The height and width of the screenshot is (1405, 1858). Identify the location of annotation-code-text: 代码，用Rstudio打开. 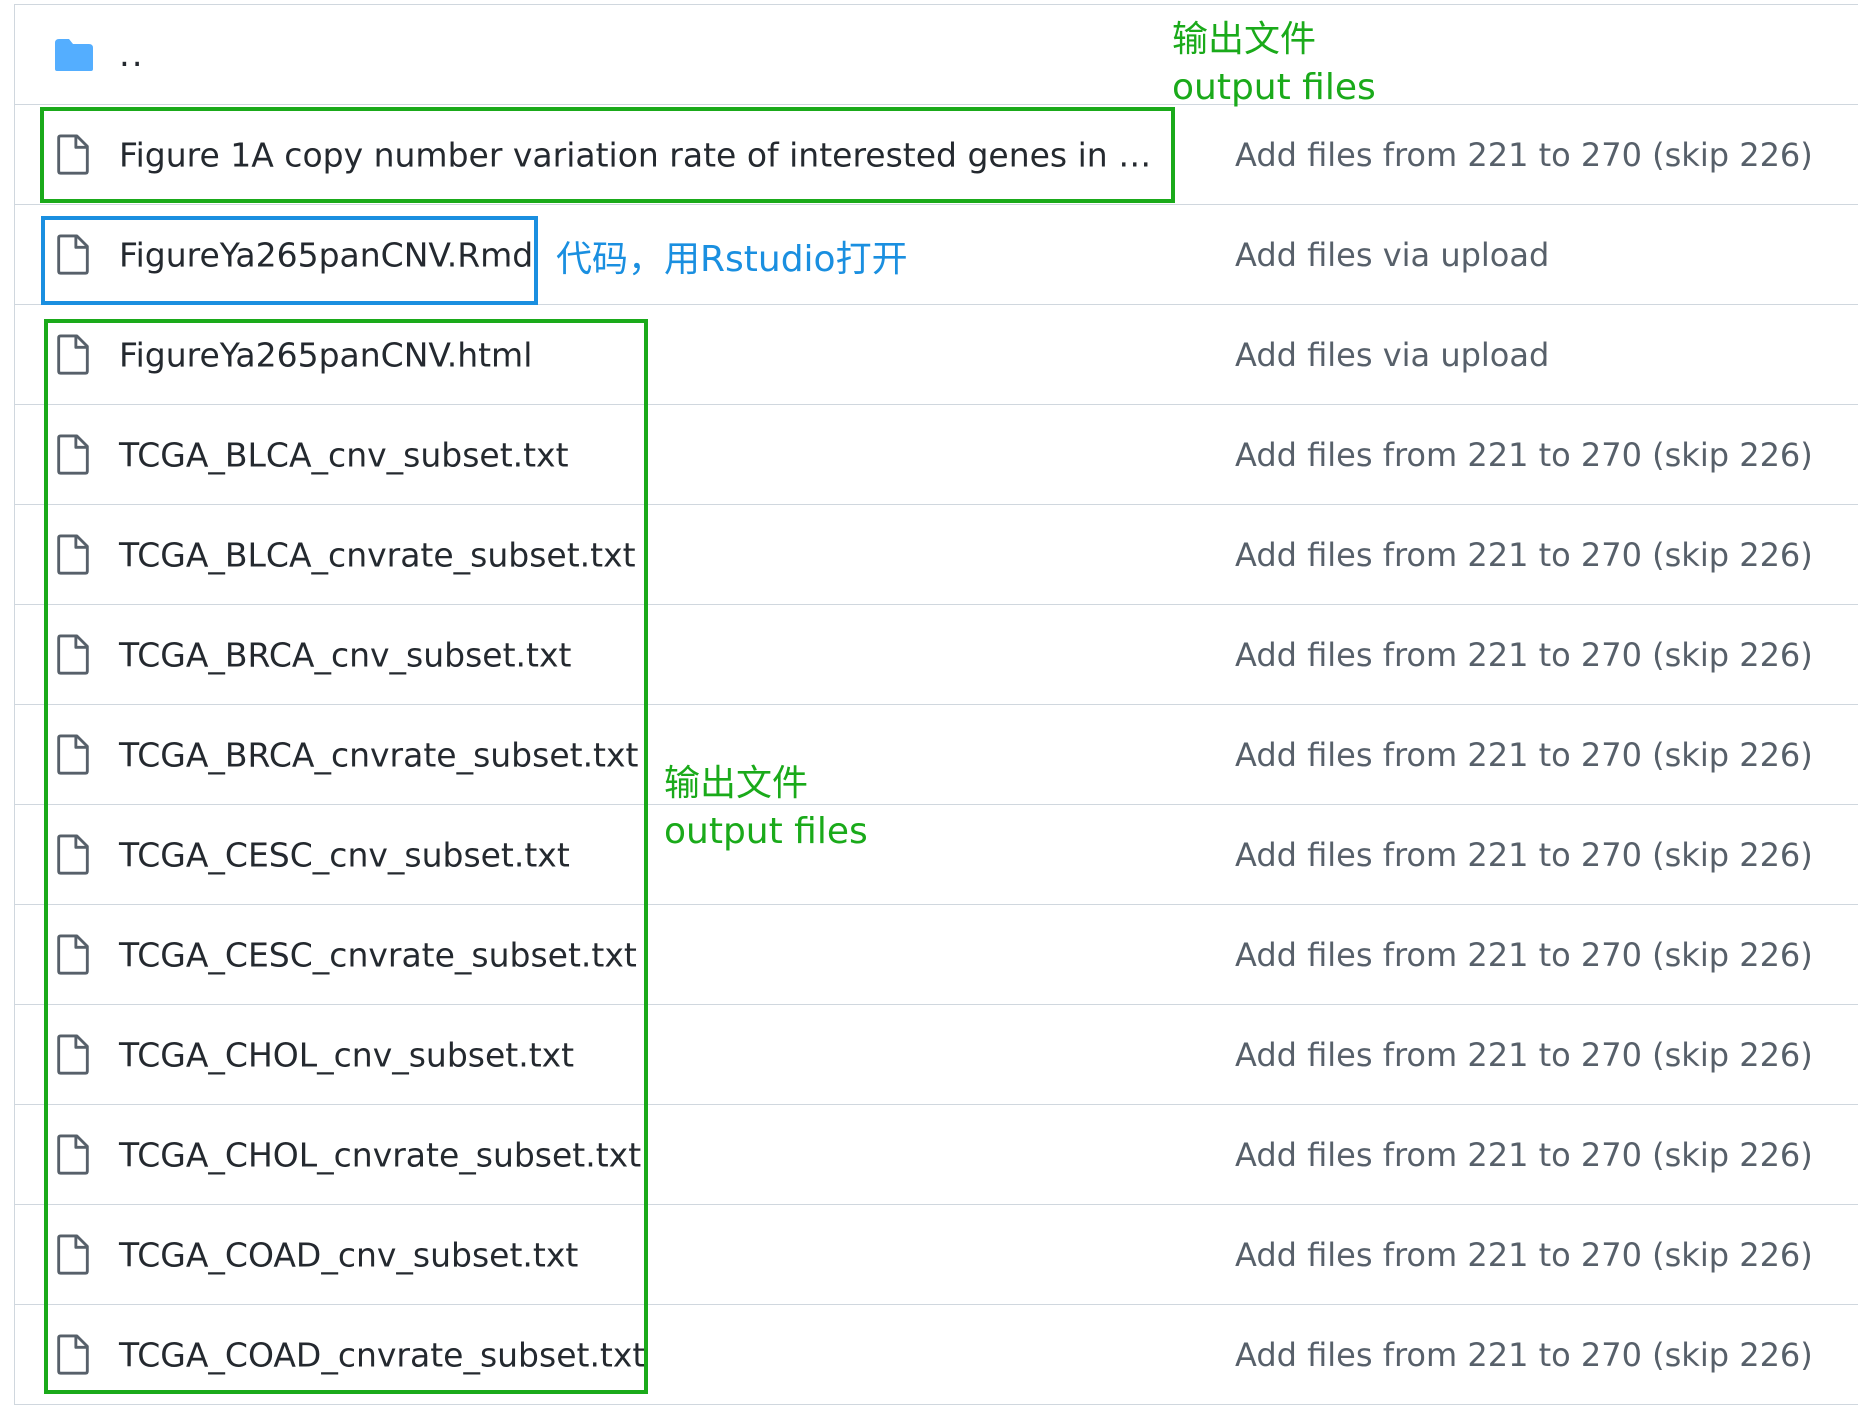
(732, 259).